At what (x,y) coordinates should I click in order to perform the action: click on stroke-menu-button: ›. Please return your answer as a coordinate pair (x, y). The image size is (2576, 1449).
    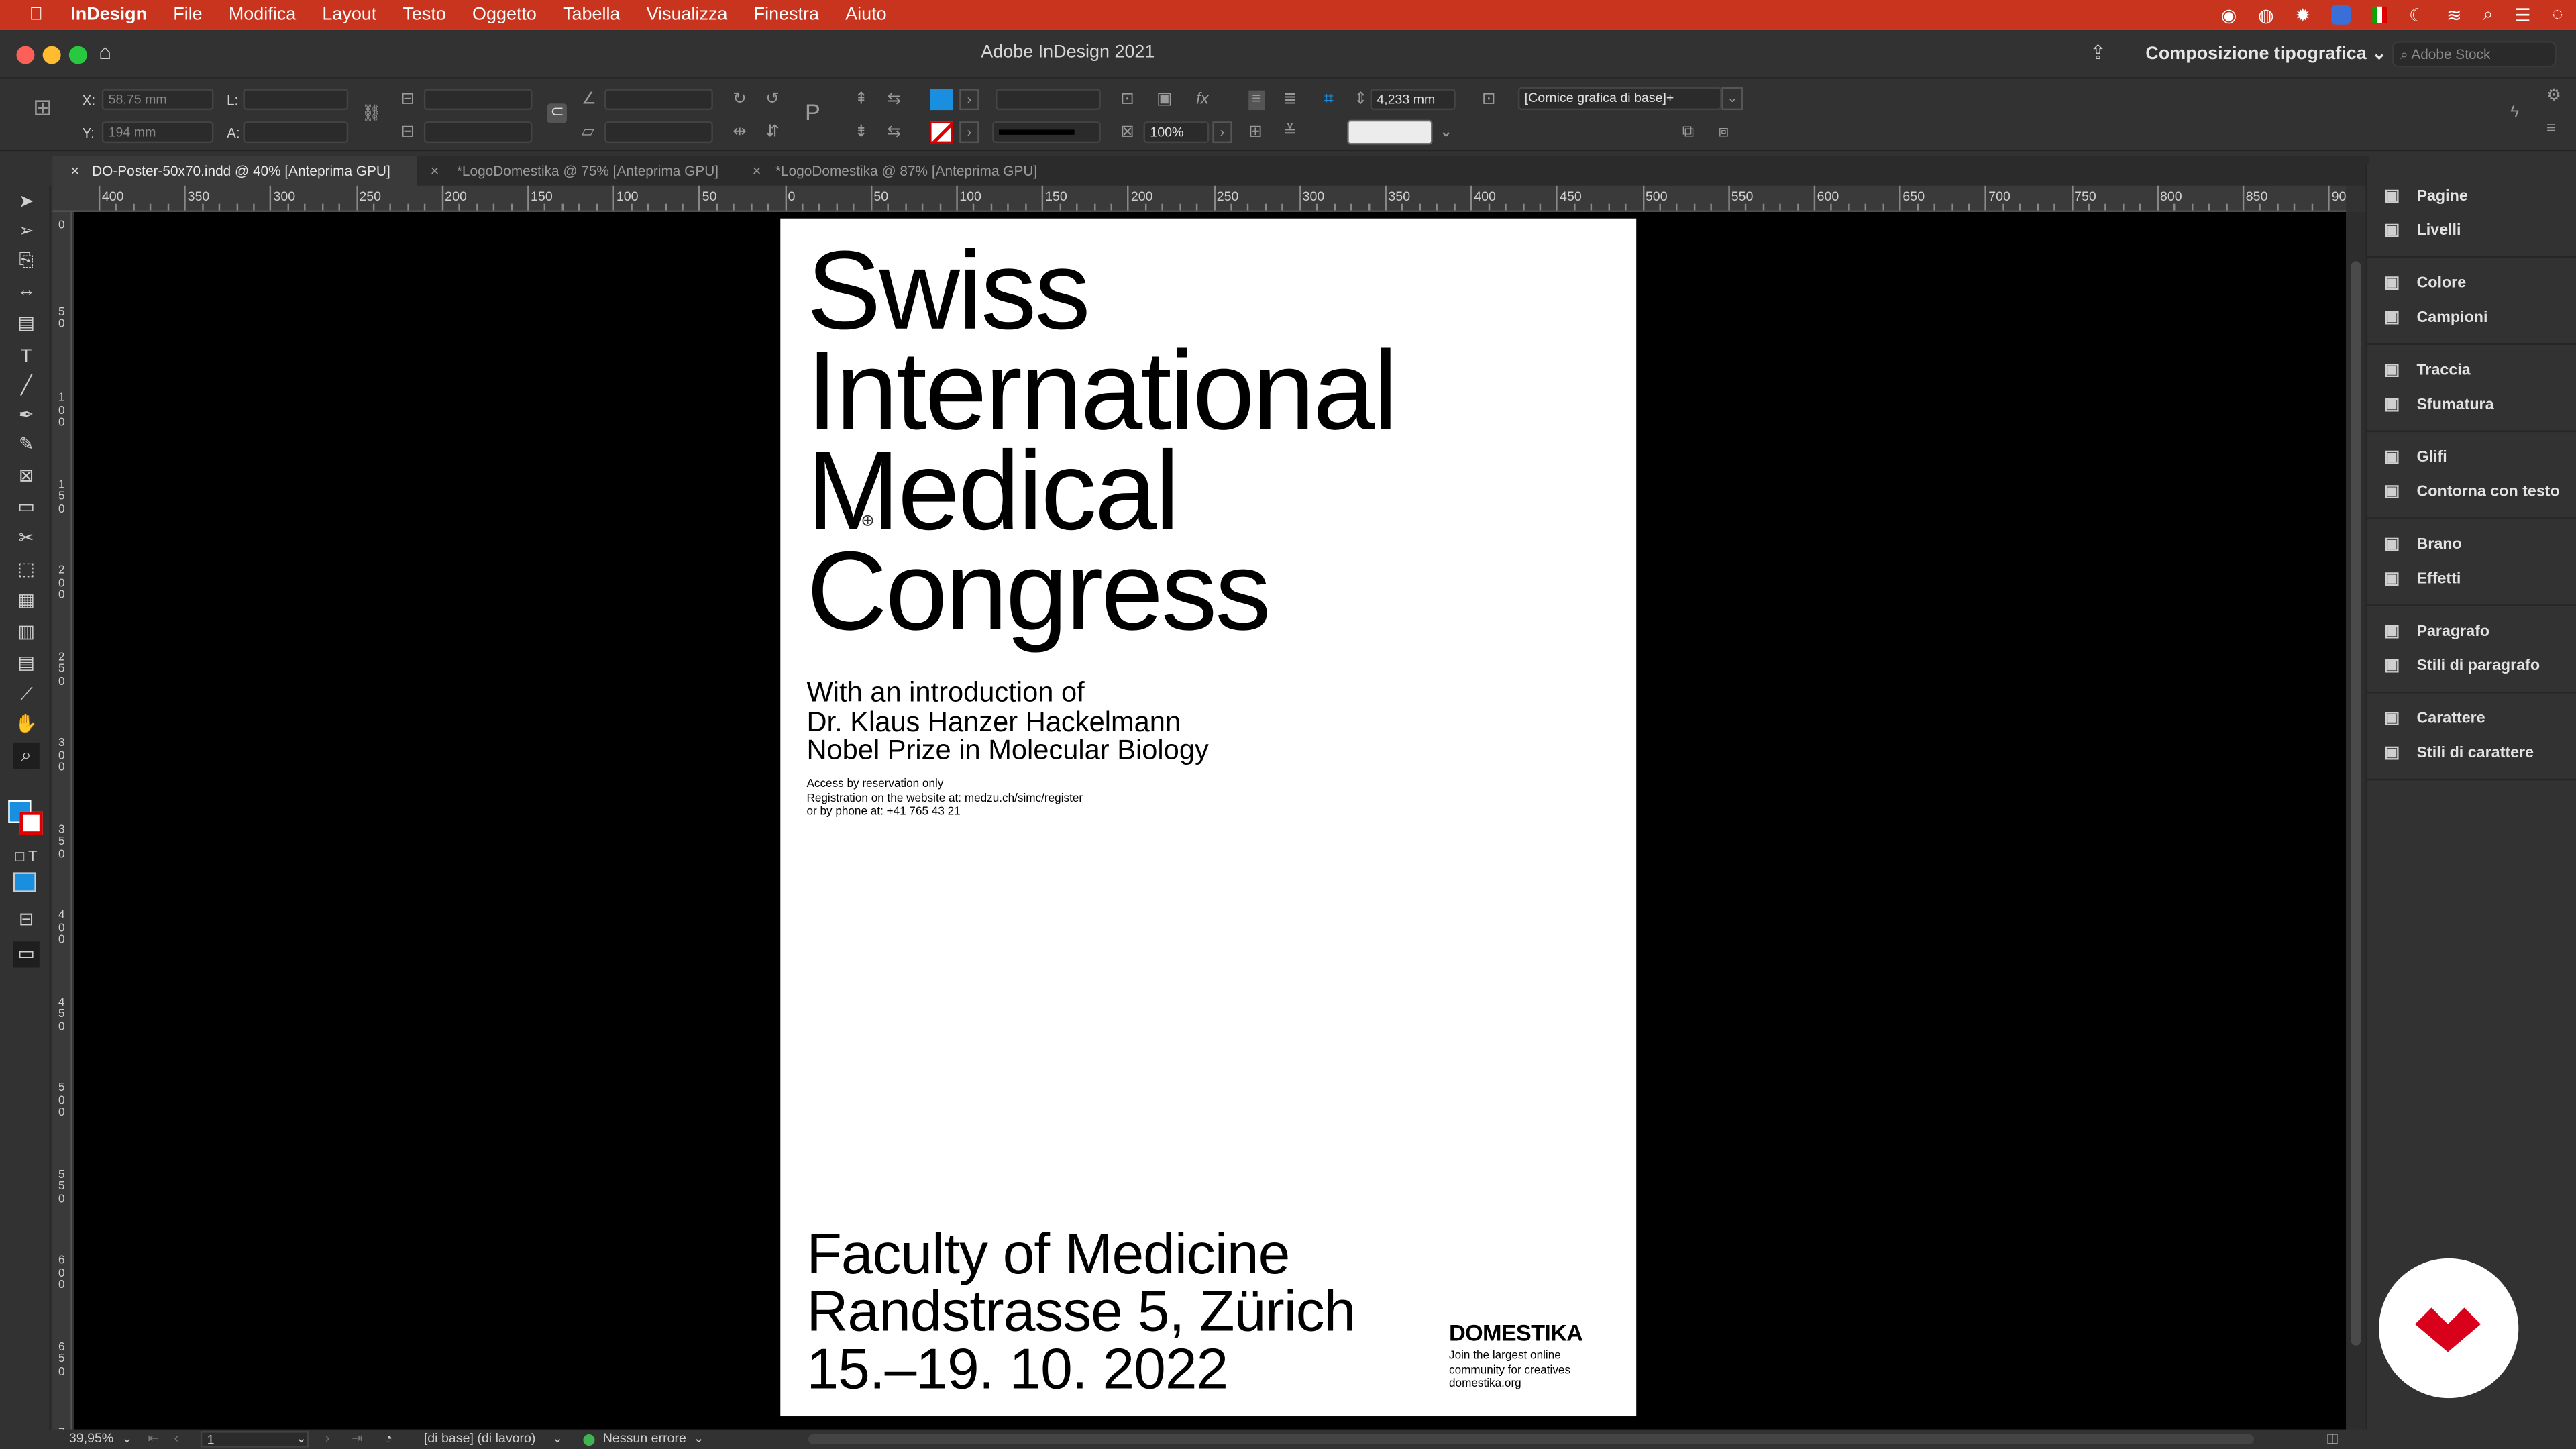
    Looking at the image, I should click on (969, 132).